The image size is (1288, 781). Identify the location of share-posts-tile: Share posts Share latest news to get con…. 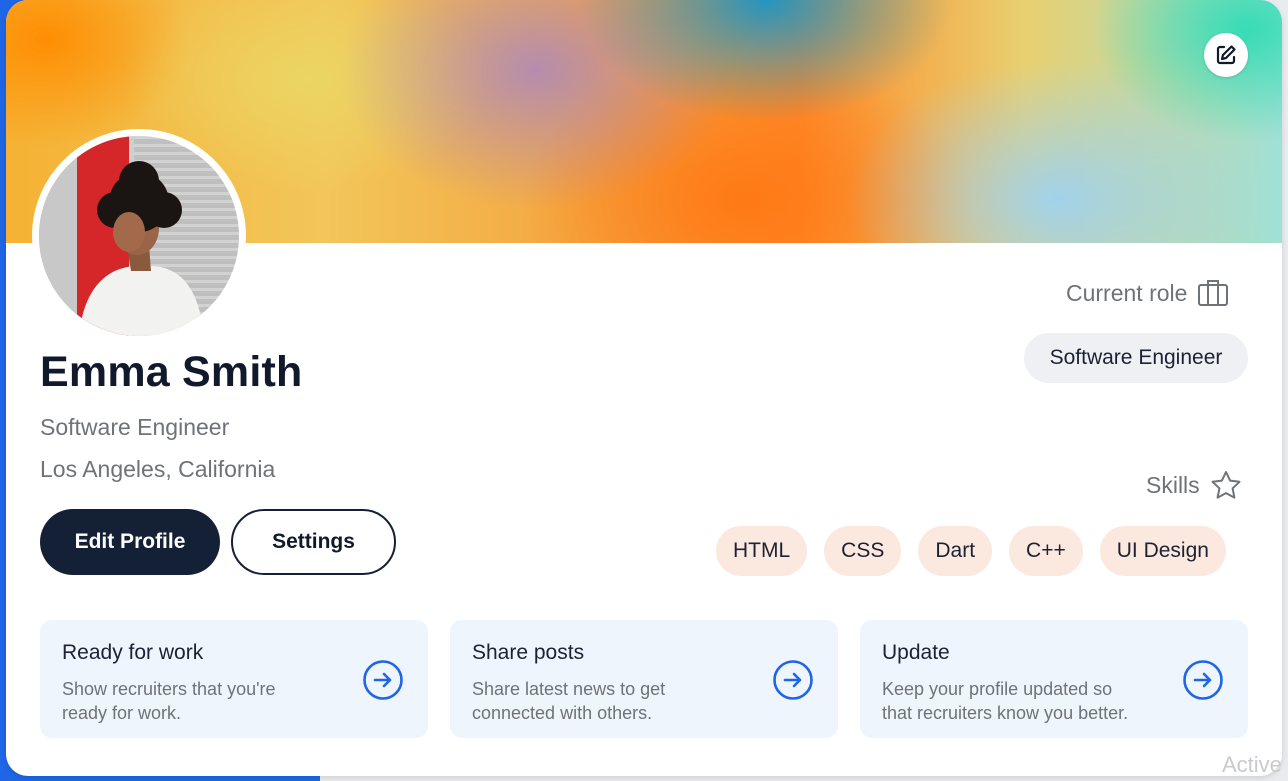
(644, 679).